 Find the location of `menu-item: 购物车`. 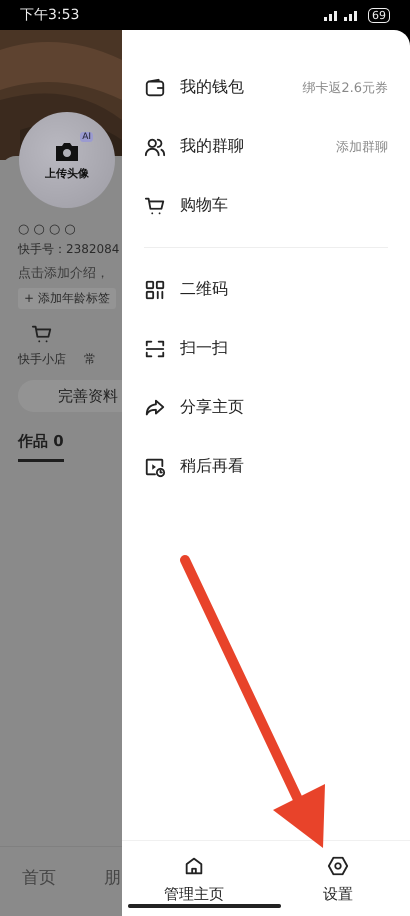

menu-item: 购物车 is located at coordinates (266, 205).